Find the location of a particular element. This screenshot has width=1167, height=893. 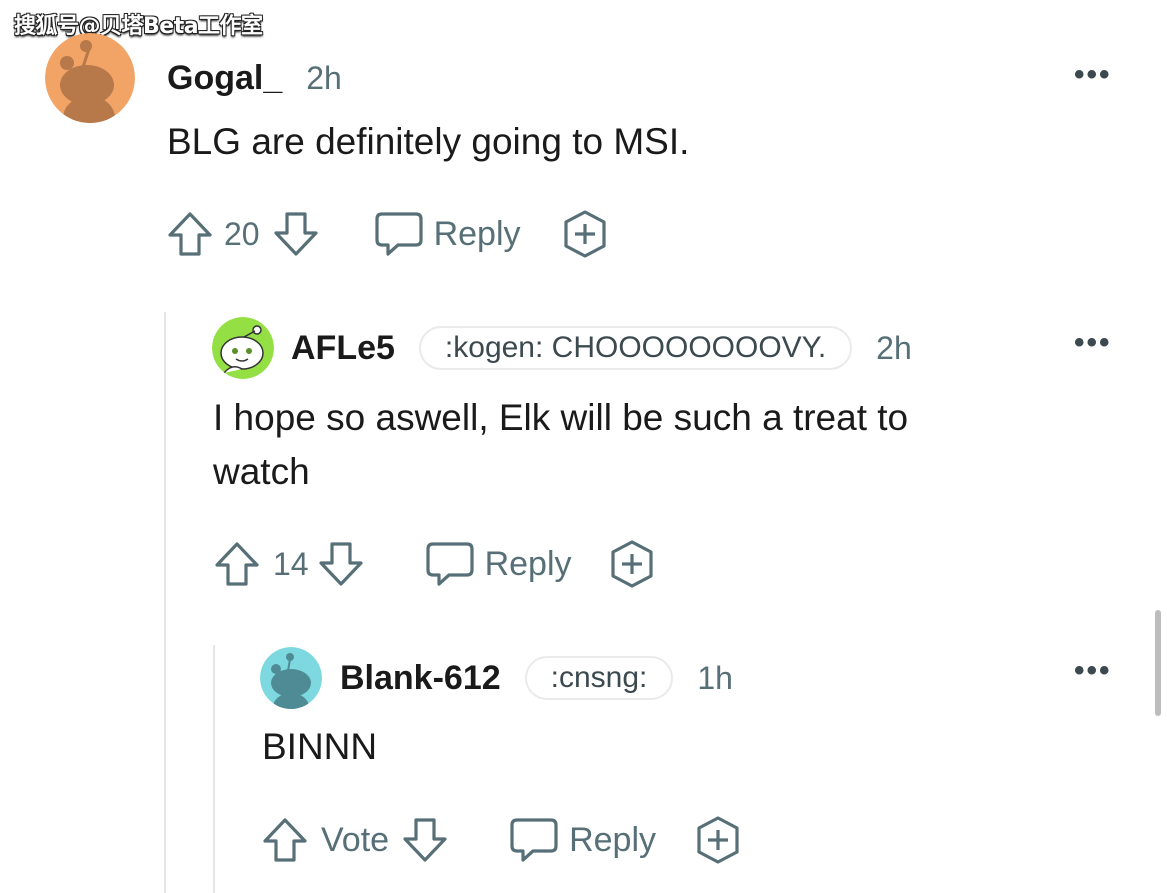

watermark: 搜狐号@贝塔Beta工作室 is located at coordinates (138, 26).